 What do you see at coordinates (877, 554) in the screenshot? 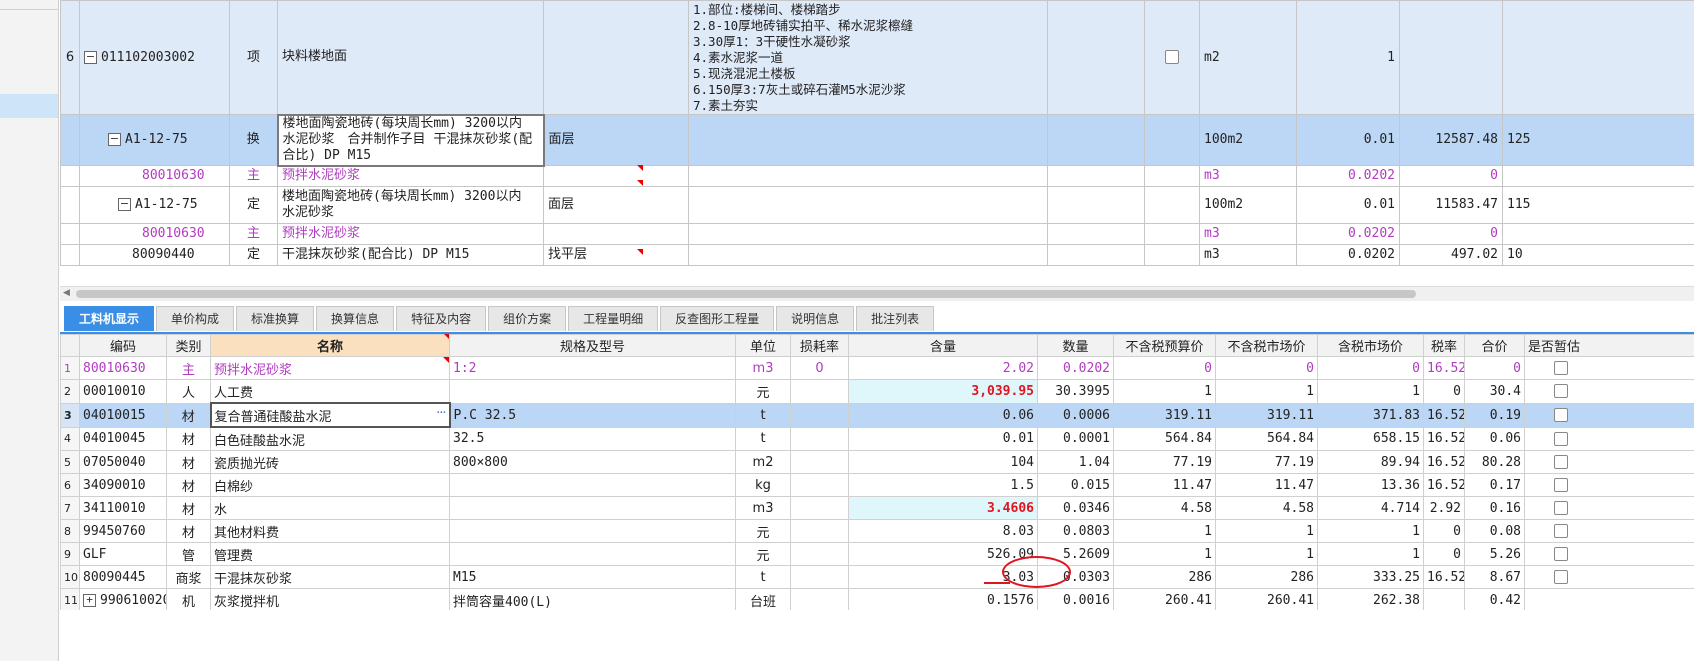
I see `resource-row: 9 GLF 管管理费元 526.09 5.2609 1 1 1 0 5.26` at bounding box center [877, 554].